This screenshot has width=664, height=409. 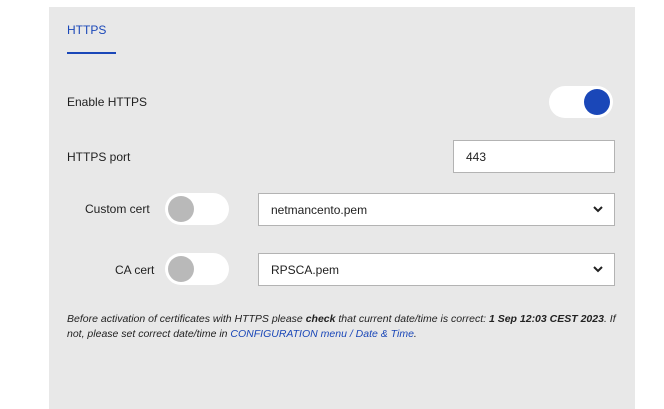 I want to click on date-time-config-link: CONFIGURATION menu / Date & Time, so click(x=322, y=334).